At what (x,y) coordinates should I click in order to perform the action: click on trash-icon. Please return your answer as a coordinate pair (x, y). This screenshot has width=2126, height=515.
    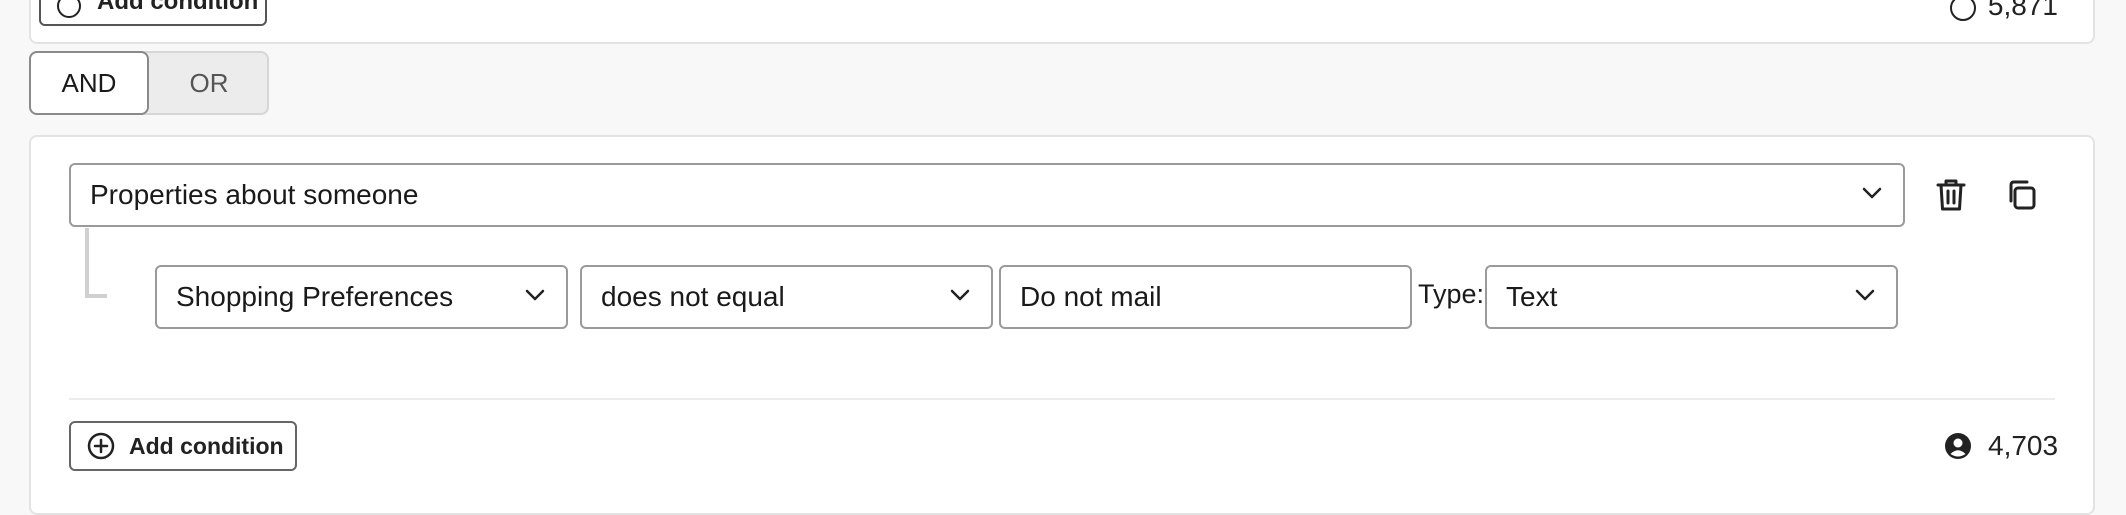
    Looking at the image, I should click on (1951, 195).